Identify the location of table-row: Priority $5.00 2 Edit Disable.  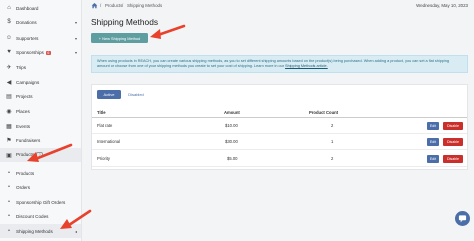
(279, 159).